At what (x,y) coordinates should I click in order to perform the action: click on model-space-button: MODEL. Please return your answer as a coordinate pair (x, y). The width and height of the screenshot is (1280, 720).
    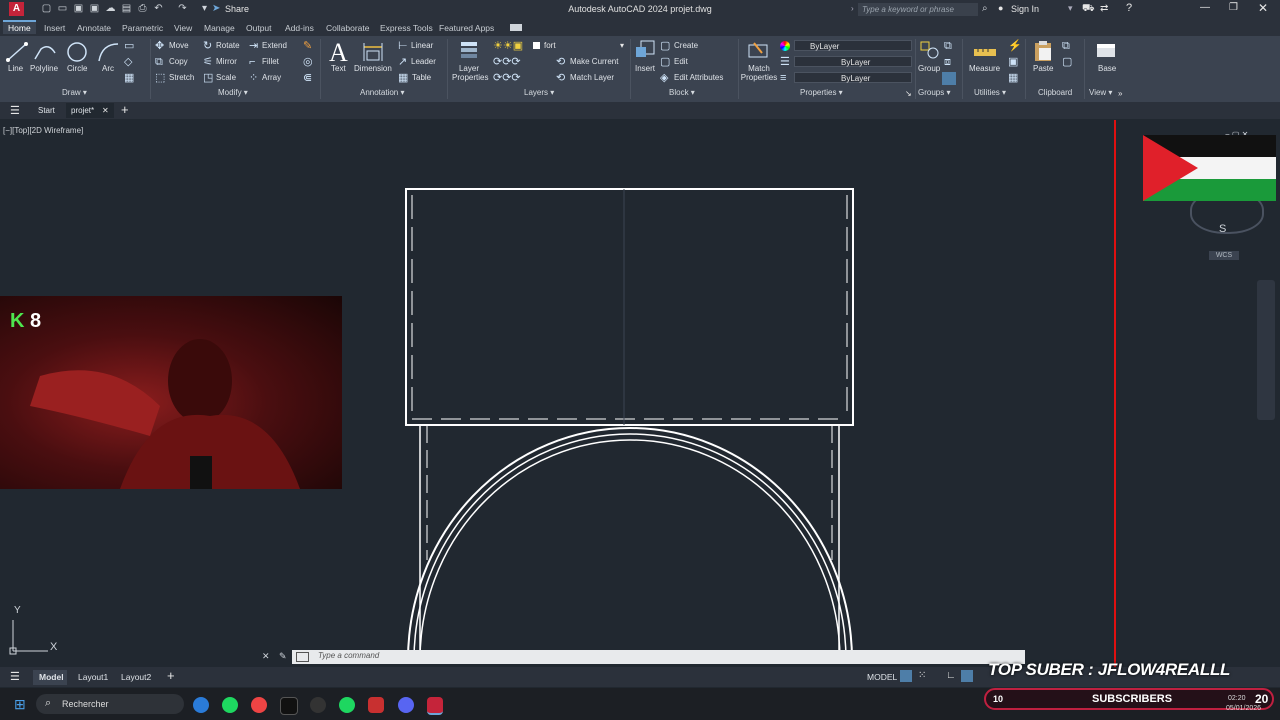
    Looking at the image, I should click on (882, 677).